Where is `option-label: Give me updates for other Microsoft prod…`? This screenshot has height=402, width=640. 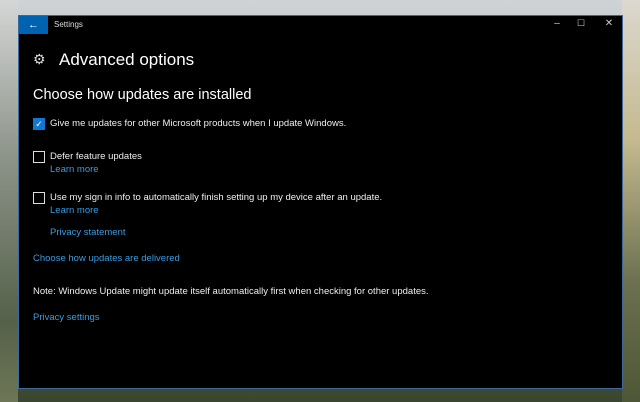 option-label: Give me updates for other Microsoft prod… is located at coordinates (198, 123).